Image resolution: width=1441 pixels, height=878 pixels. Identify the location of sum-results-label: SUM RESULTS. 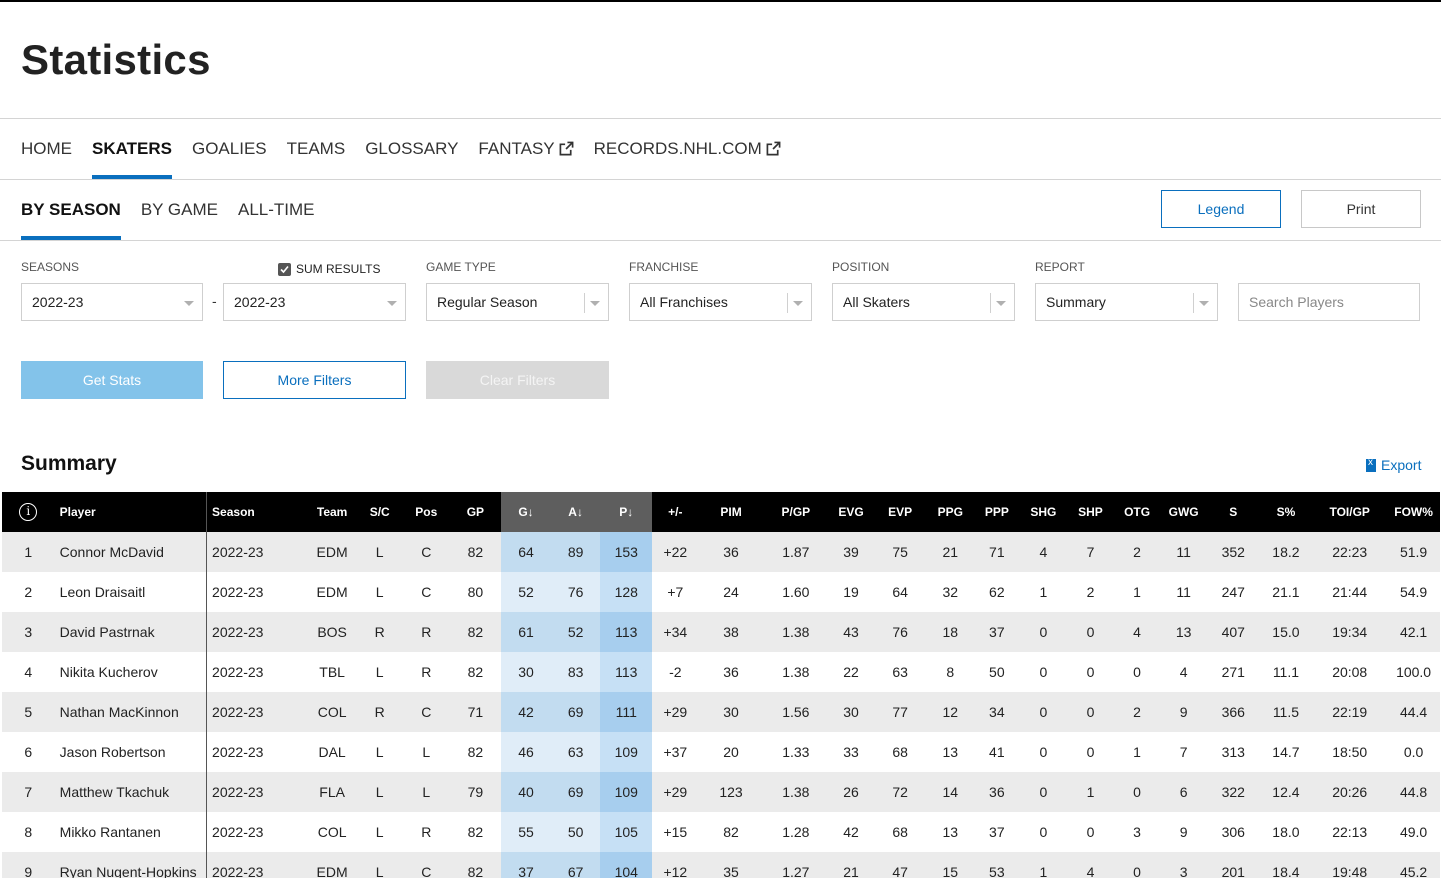
(338, 269).